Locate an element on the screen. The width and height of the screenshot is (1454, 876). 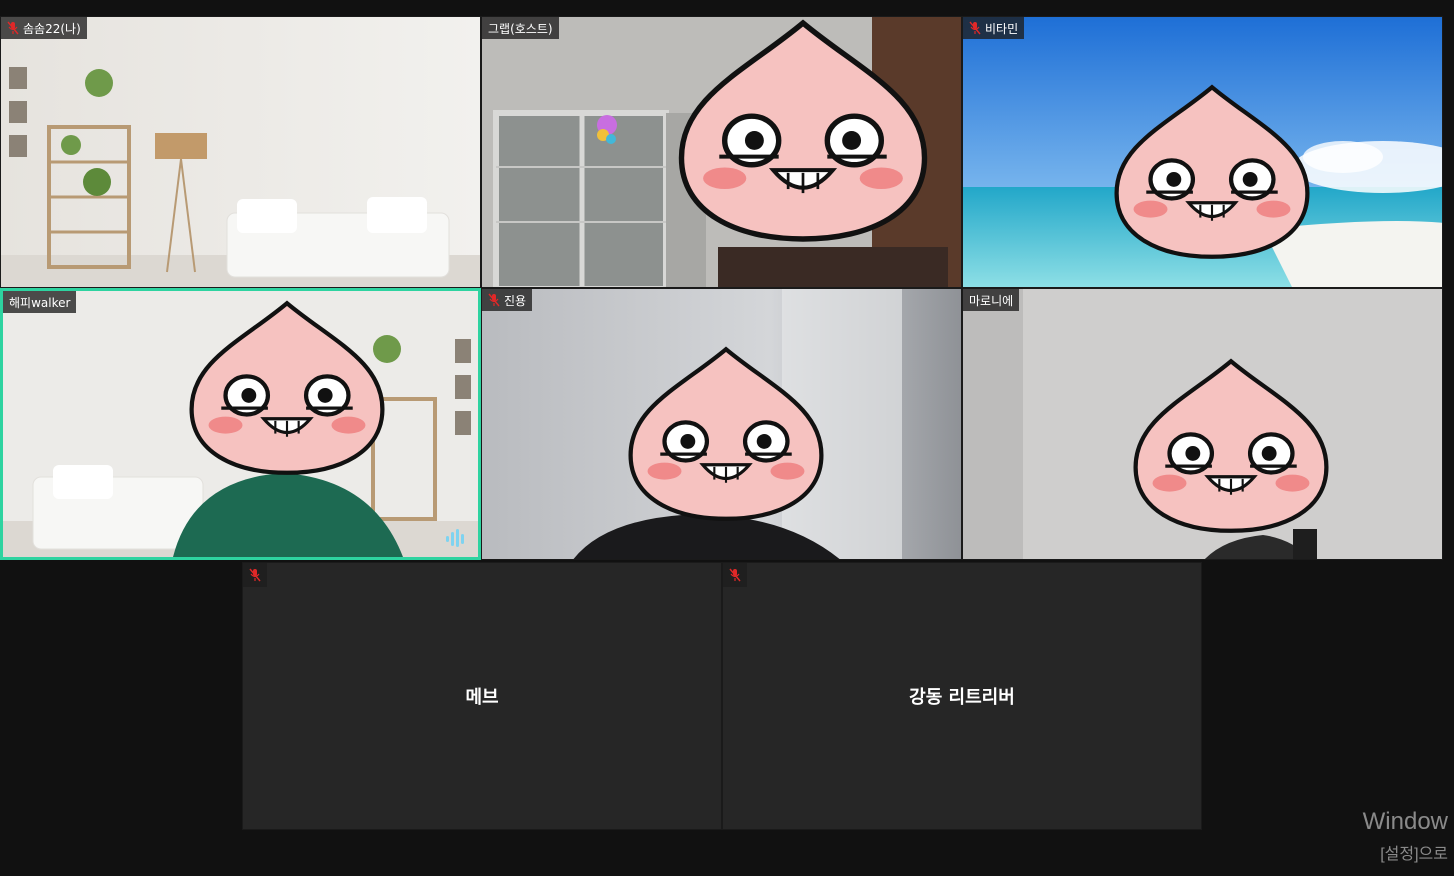
video-tile-1: 그랩(호스트) is located at coordinates (721, 152).